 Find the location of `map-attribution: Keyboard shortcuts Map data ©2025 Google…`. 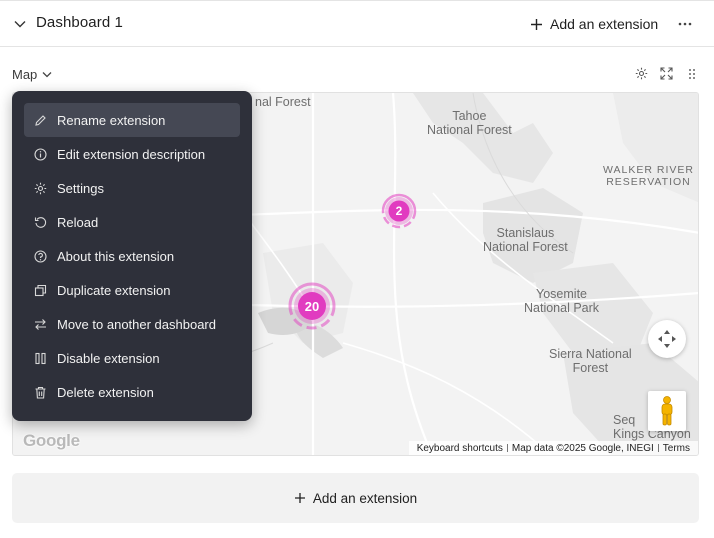

map-attribution: Keyboard shortcuts Map data ©2025 Google… is located at coordinates (553, 448).